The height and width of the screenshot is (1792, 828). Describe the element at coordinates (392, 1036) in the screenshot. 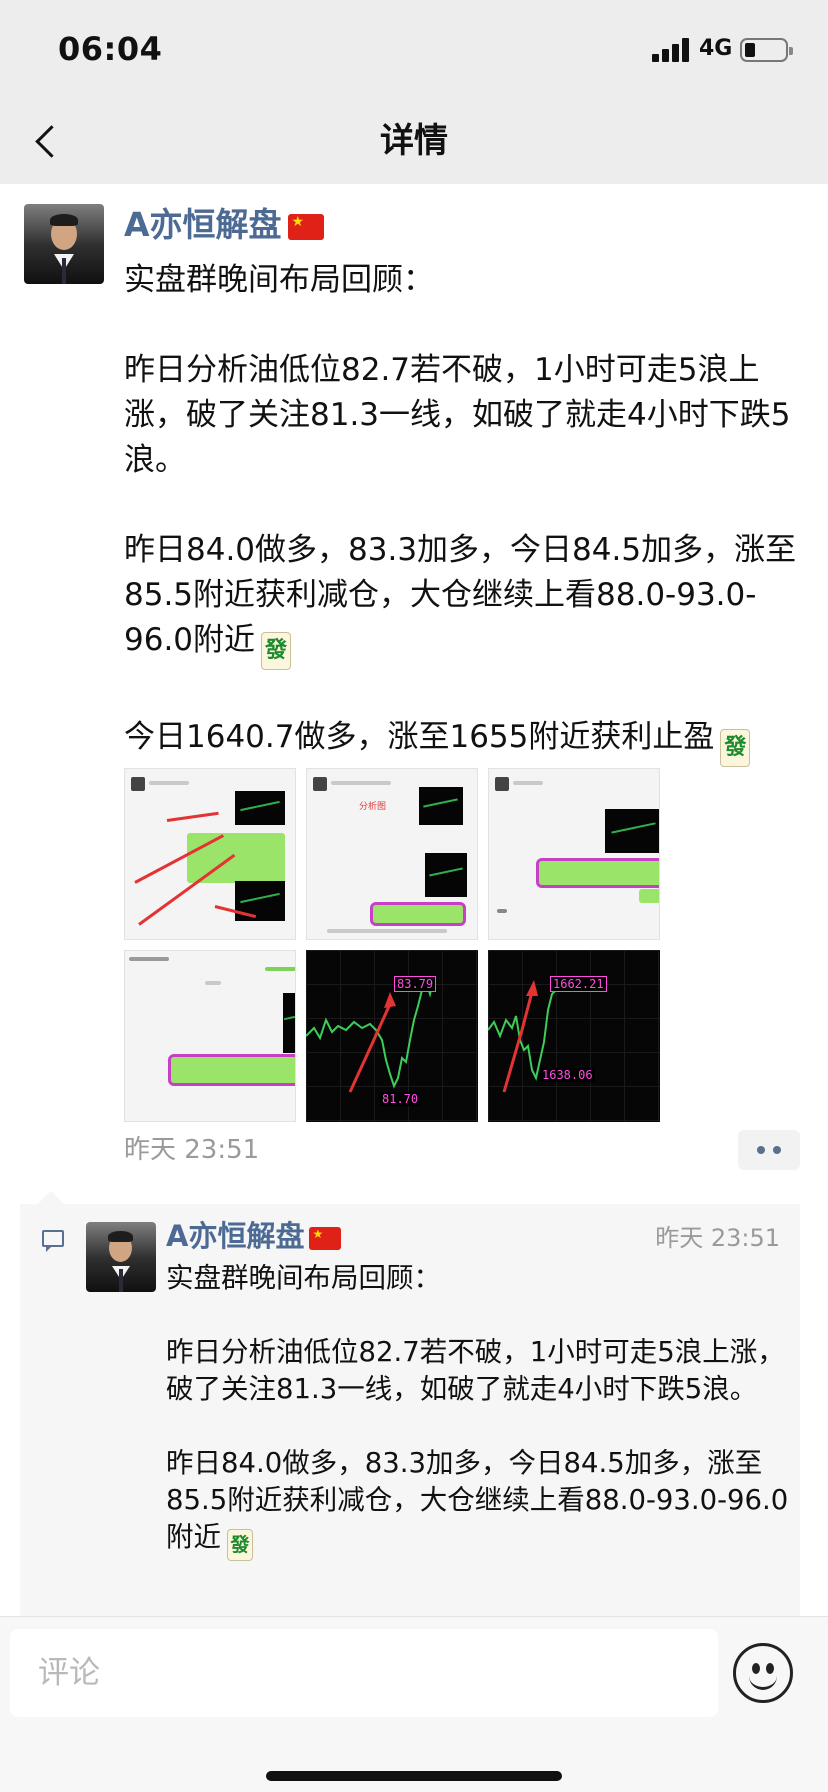

I see `chart-thumbnail-oil: 83.79 81.70` at that location.